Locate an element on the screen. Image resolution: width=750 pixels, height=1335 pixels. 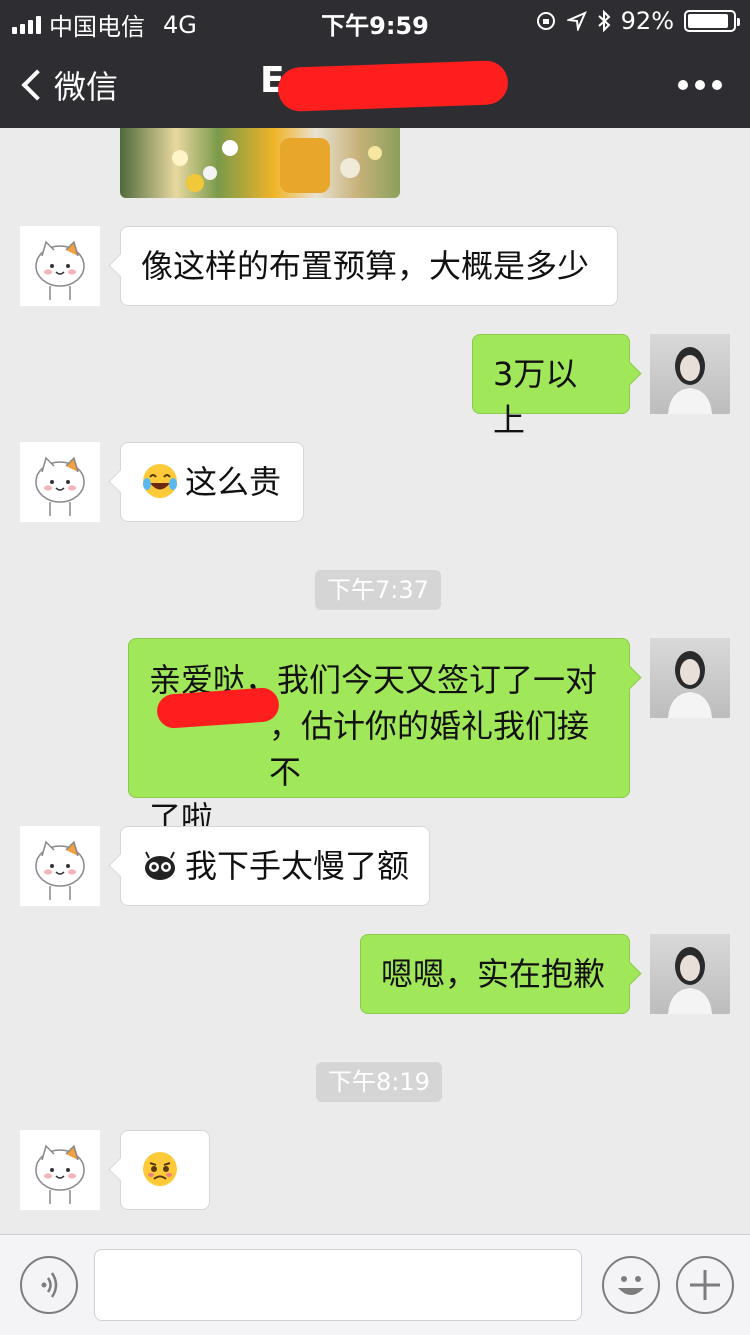
timestamp: 下午7:37 is located at coordinates (378, 590).